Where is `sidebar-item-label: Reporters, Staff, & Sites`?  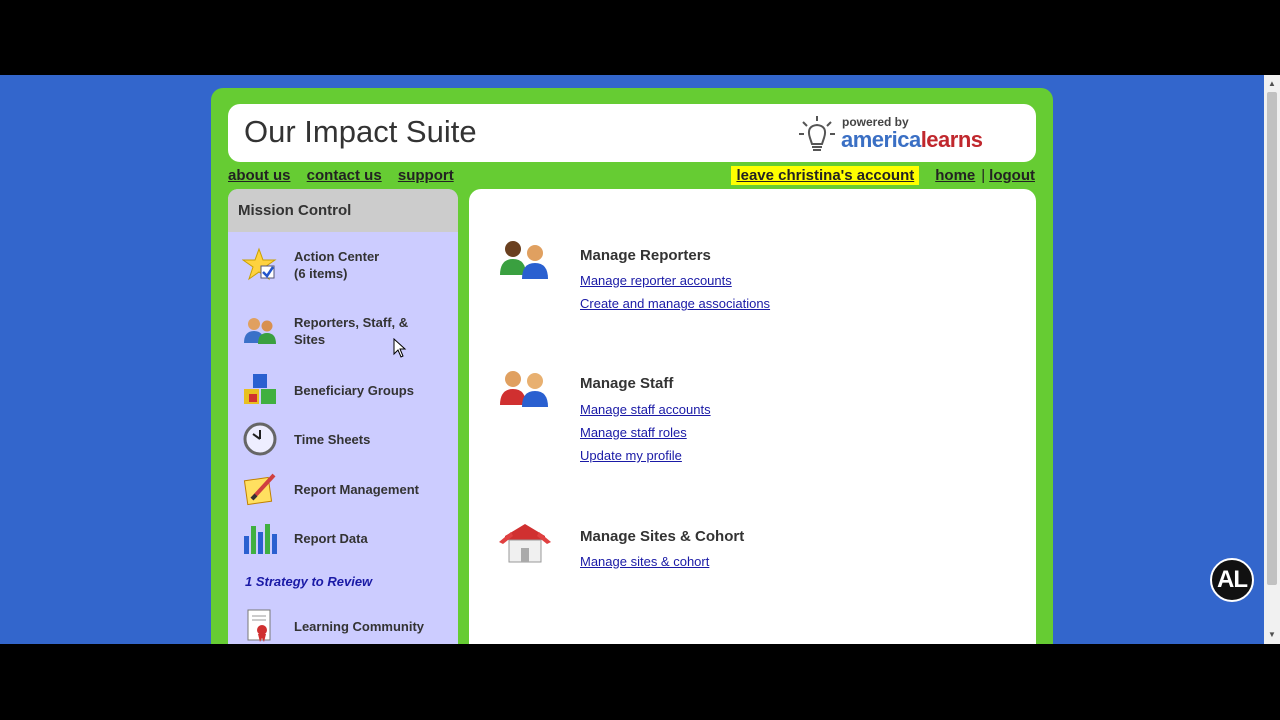
sidebar-item-label: Reporters, Staff, & Sites is located at coordinates (351, 331).